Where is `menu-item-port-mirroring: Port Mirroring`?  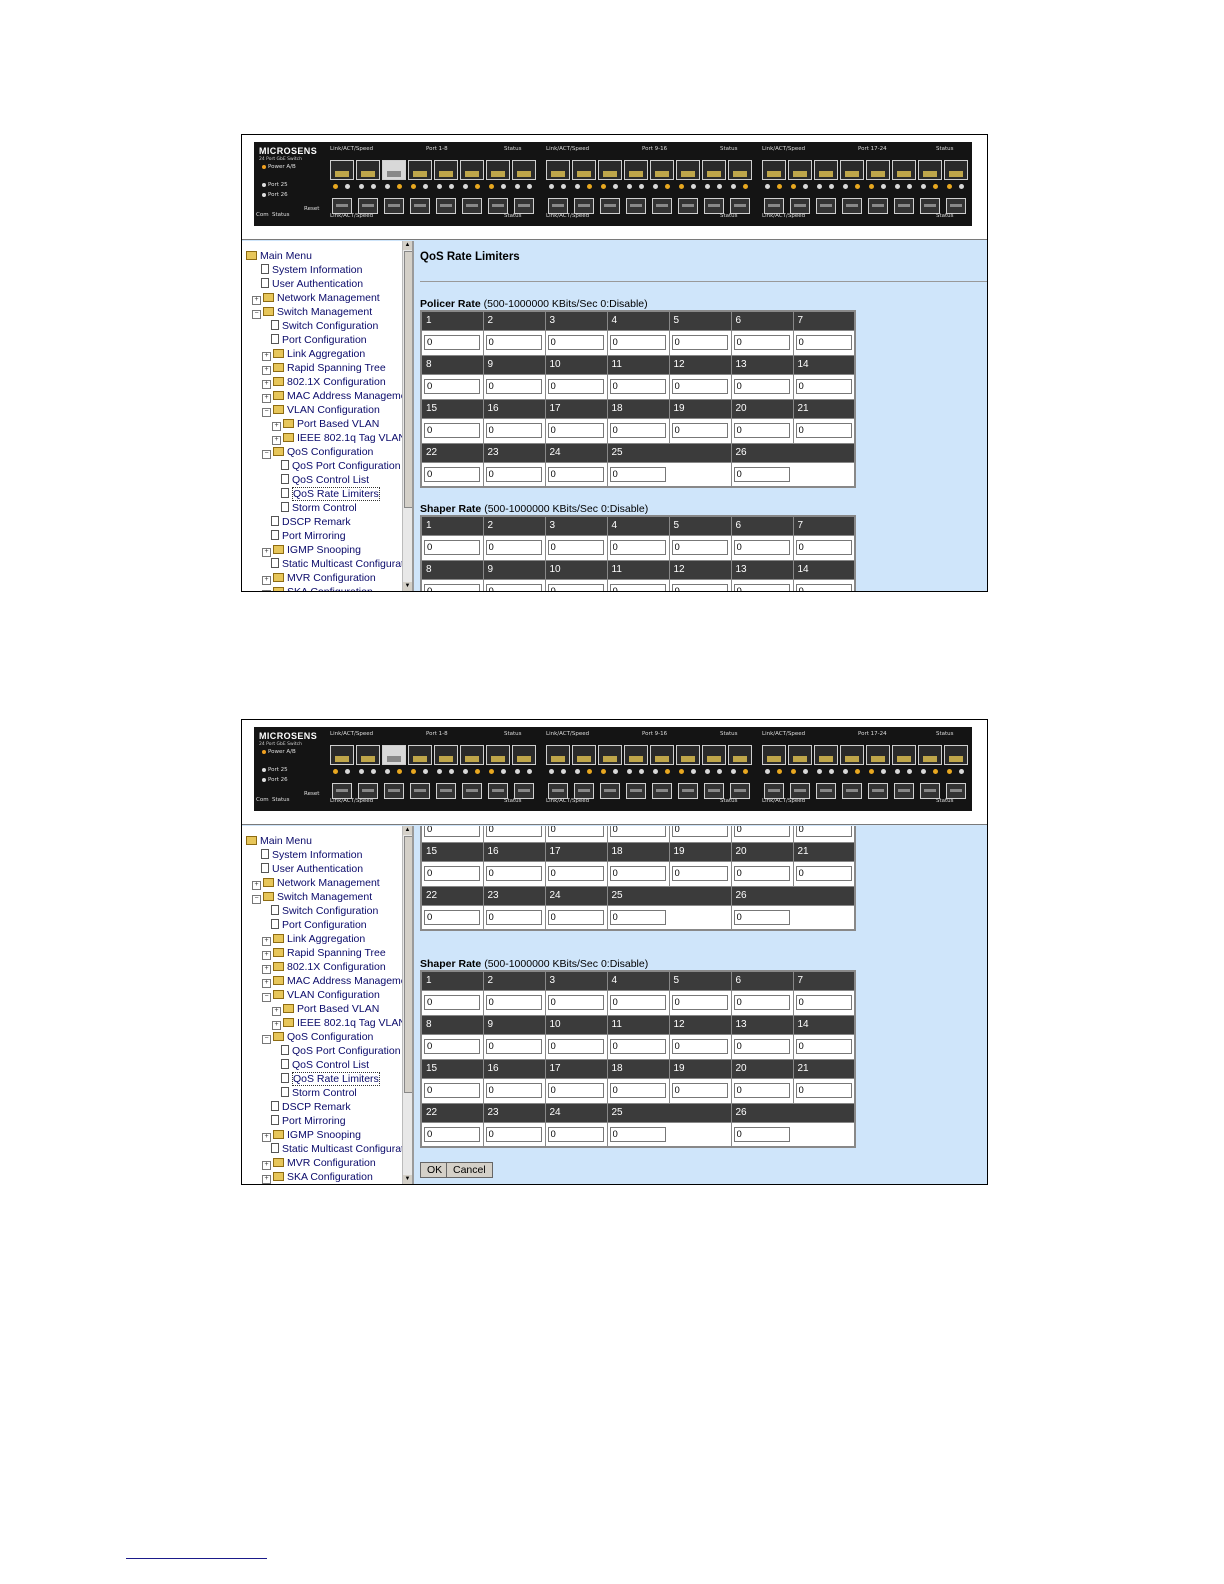 menu-item-port-mirroring: Port Mirroring is located at coordinates (304, 1121).